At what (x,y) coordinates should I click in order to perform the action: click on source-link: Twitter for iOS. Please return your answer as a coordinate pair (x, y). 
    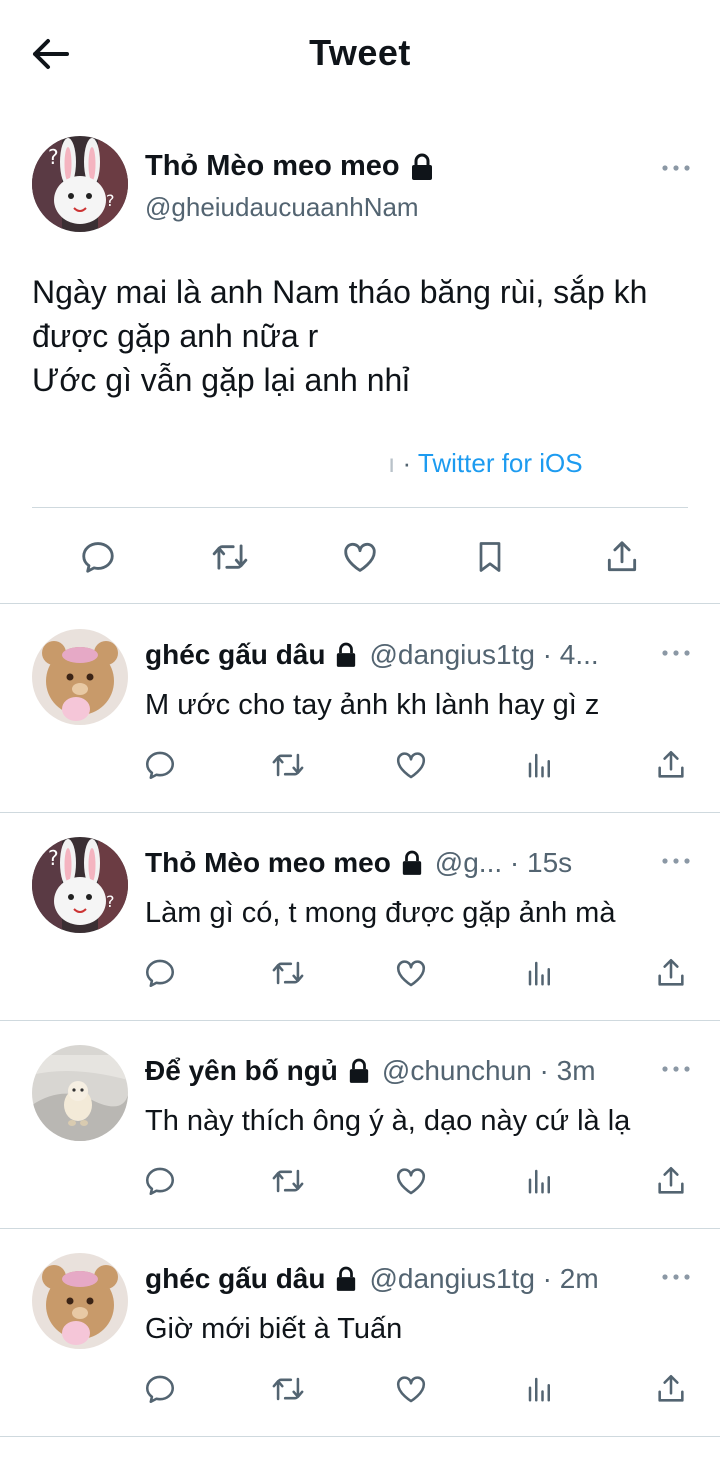
    Looking at the image, I should click on (500, 463).